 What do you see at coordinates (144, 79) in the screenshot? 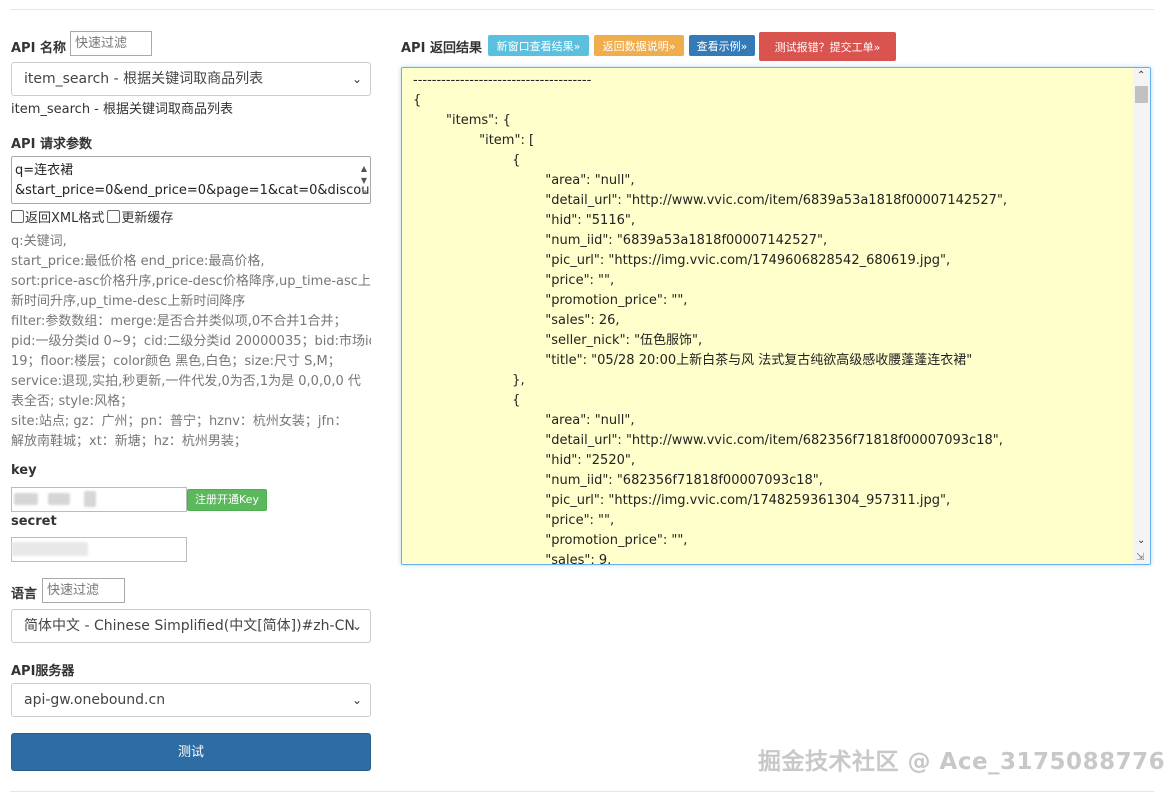
I see `api-select-value: item_search - 根据关键词取商品列表` at bounding box center [144, 79].